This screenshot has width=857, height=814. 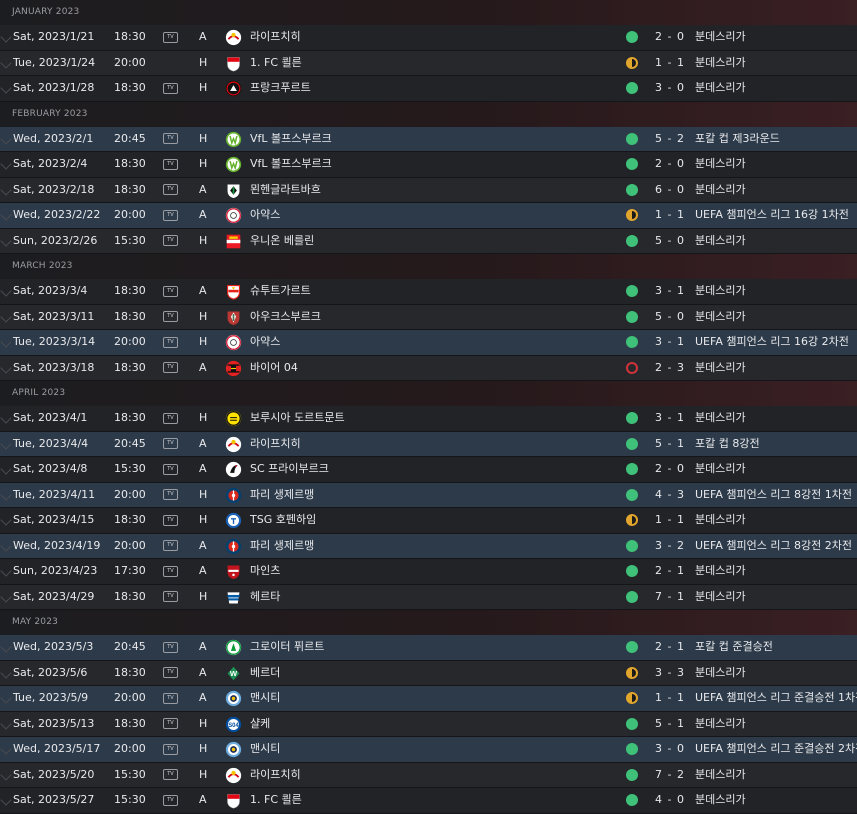 What do you see at coordinates (428, 190) in the screenshot?
I see `fixture-row: Sat, 2023/2/18 18:30 TV A 묀헨글라트바흐 6 - 0 분데스리가` at bounding box center [428, 190].